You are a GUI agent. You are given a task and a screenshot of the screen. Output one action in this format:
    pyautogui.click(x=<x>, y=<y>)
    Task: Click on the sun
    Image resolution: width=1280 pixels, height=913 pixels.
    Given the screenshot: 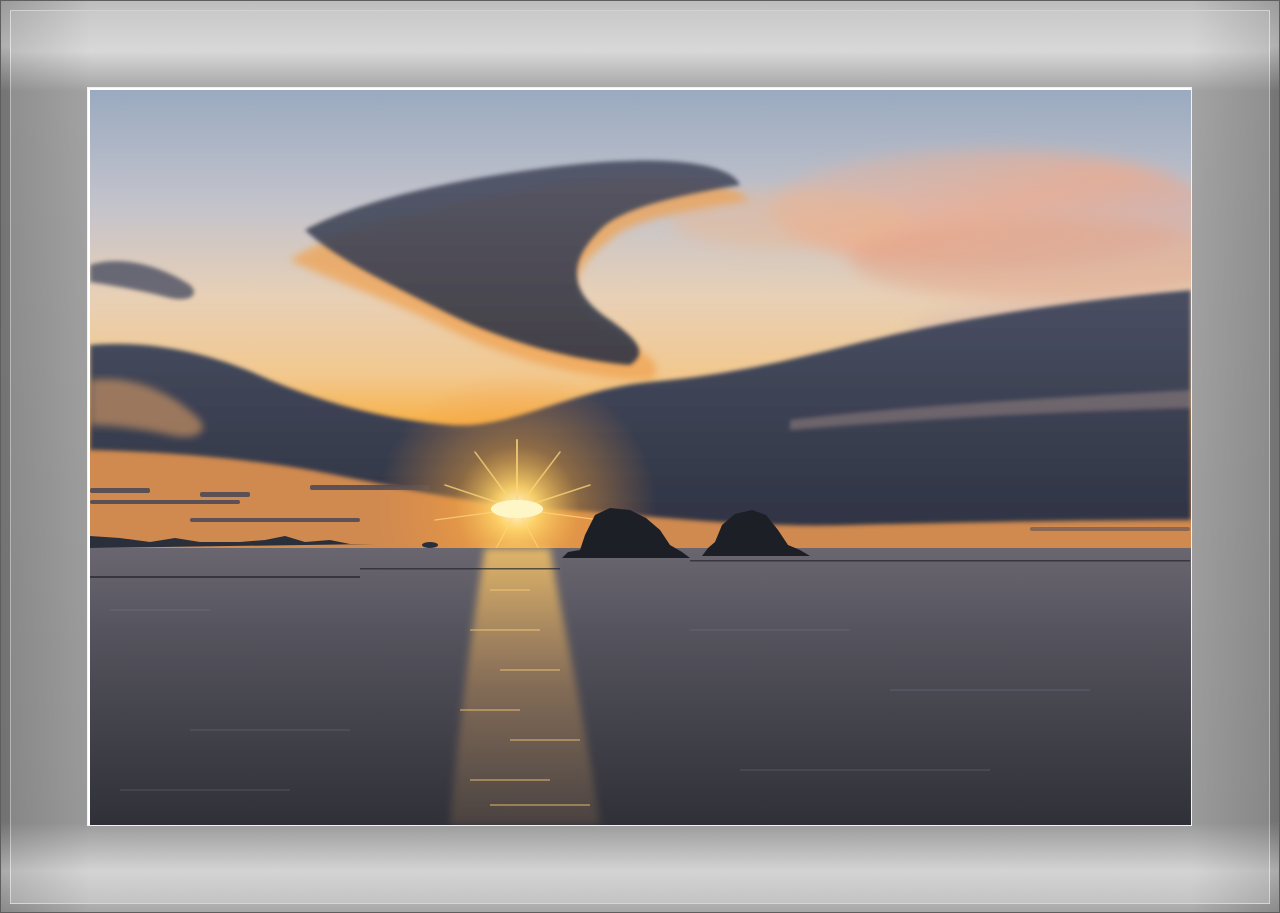 What is the action you would take?
    pyautogui.click(x=517, y=509)
    